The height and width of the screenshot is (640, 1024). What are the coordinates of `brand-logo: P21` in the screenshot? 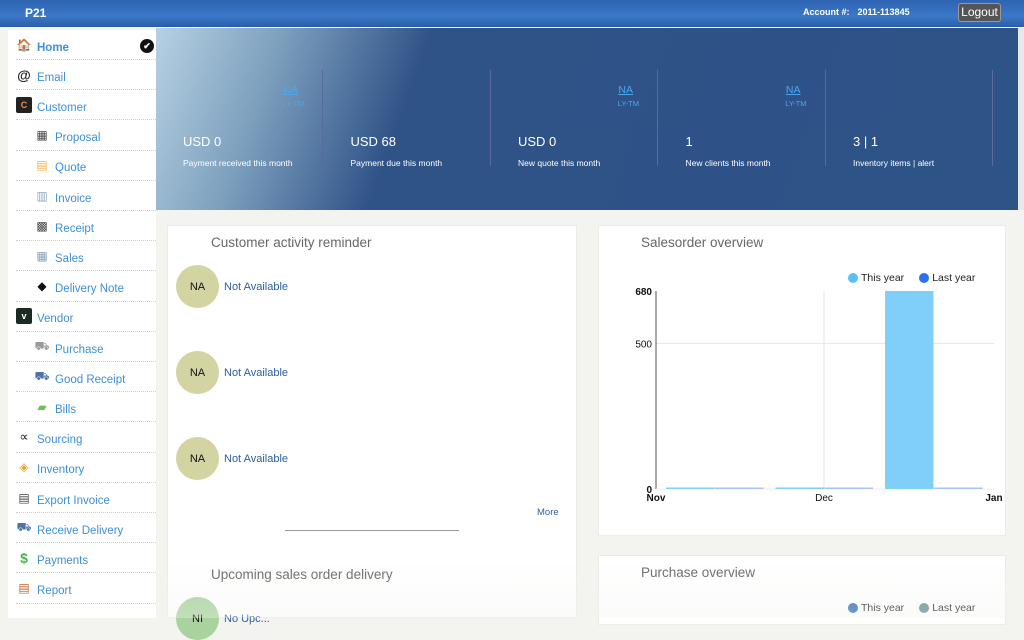 It's located at (35, 13).